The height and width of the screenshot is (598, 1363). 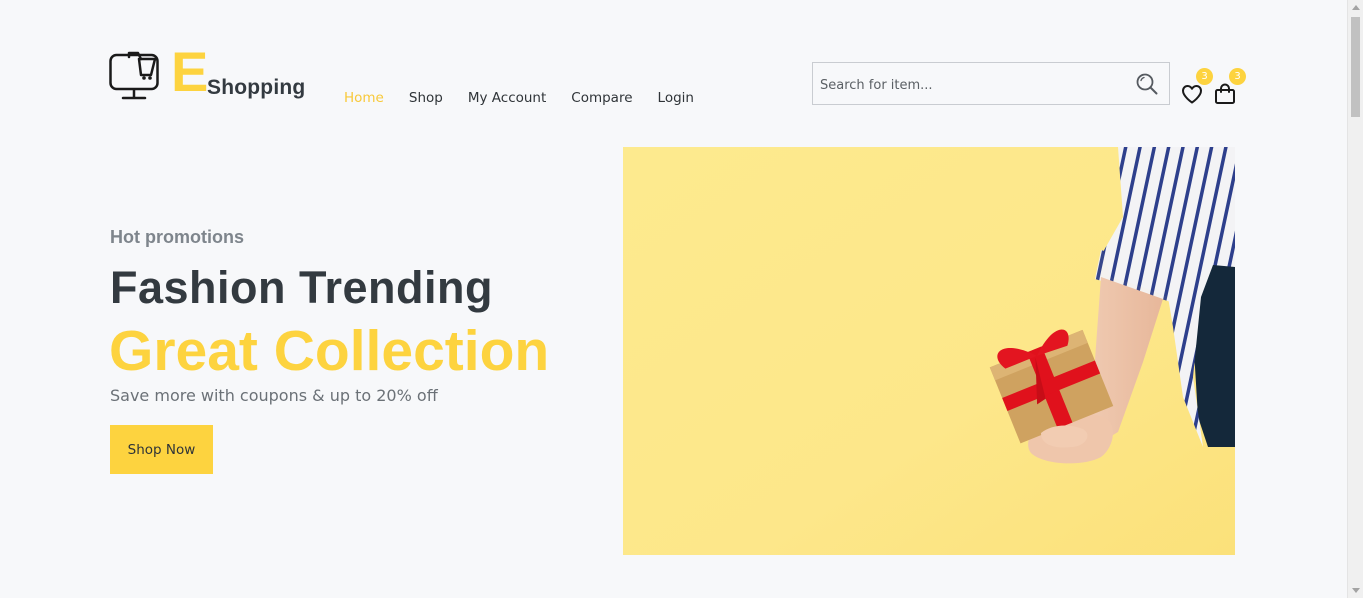 I want to click on shop-now-button: Shop Now, so click(x=161, y=449).